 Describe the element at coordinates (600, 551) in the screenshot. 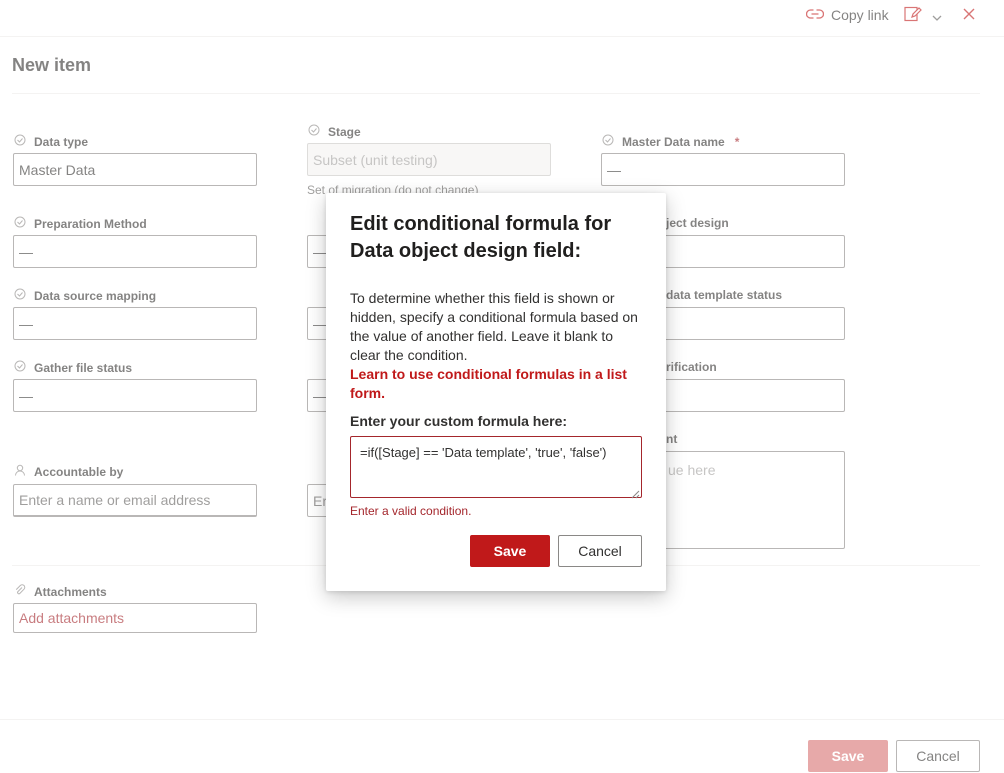

I see `dialog-cancel-button: Cancel` at that location.